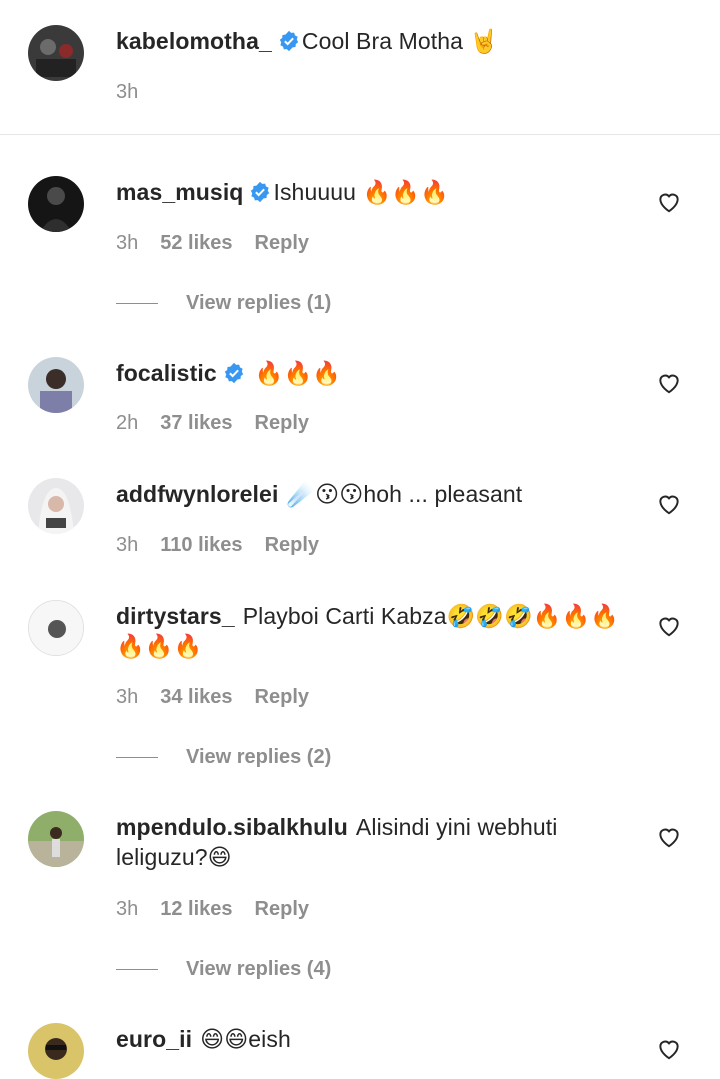 The height and width of the screenshot is (1079, 720). Describe the element at coordinates (232, 827) in the screenshot. I see `username: mpendulo.sibalkhulu` at that location.